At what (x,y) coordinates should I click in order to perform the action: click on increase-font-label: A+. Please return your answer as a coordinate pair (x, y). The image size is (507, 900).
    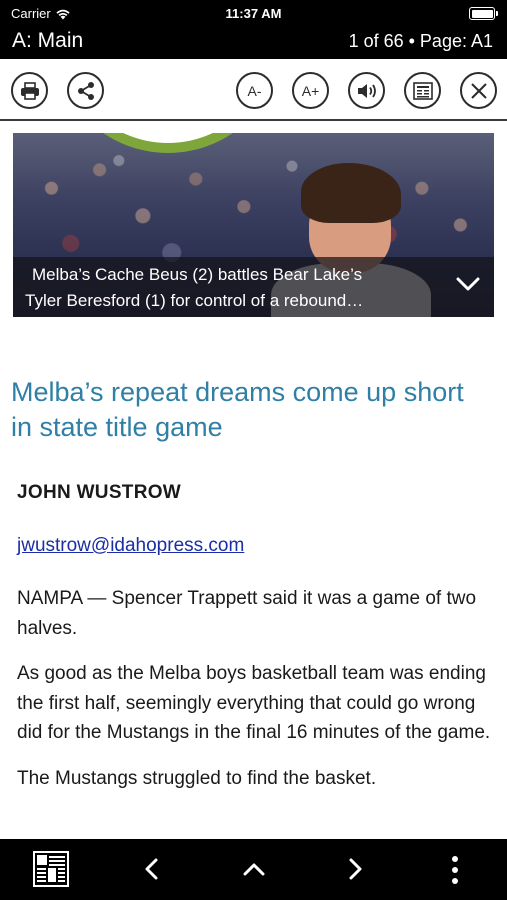
    Looking at the image, I should click on (310, 90).